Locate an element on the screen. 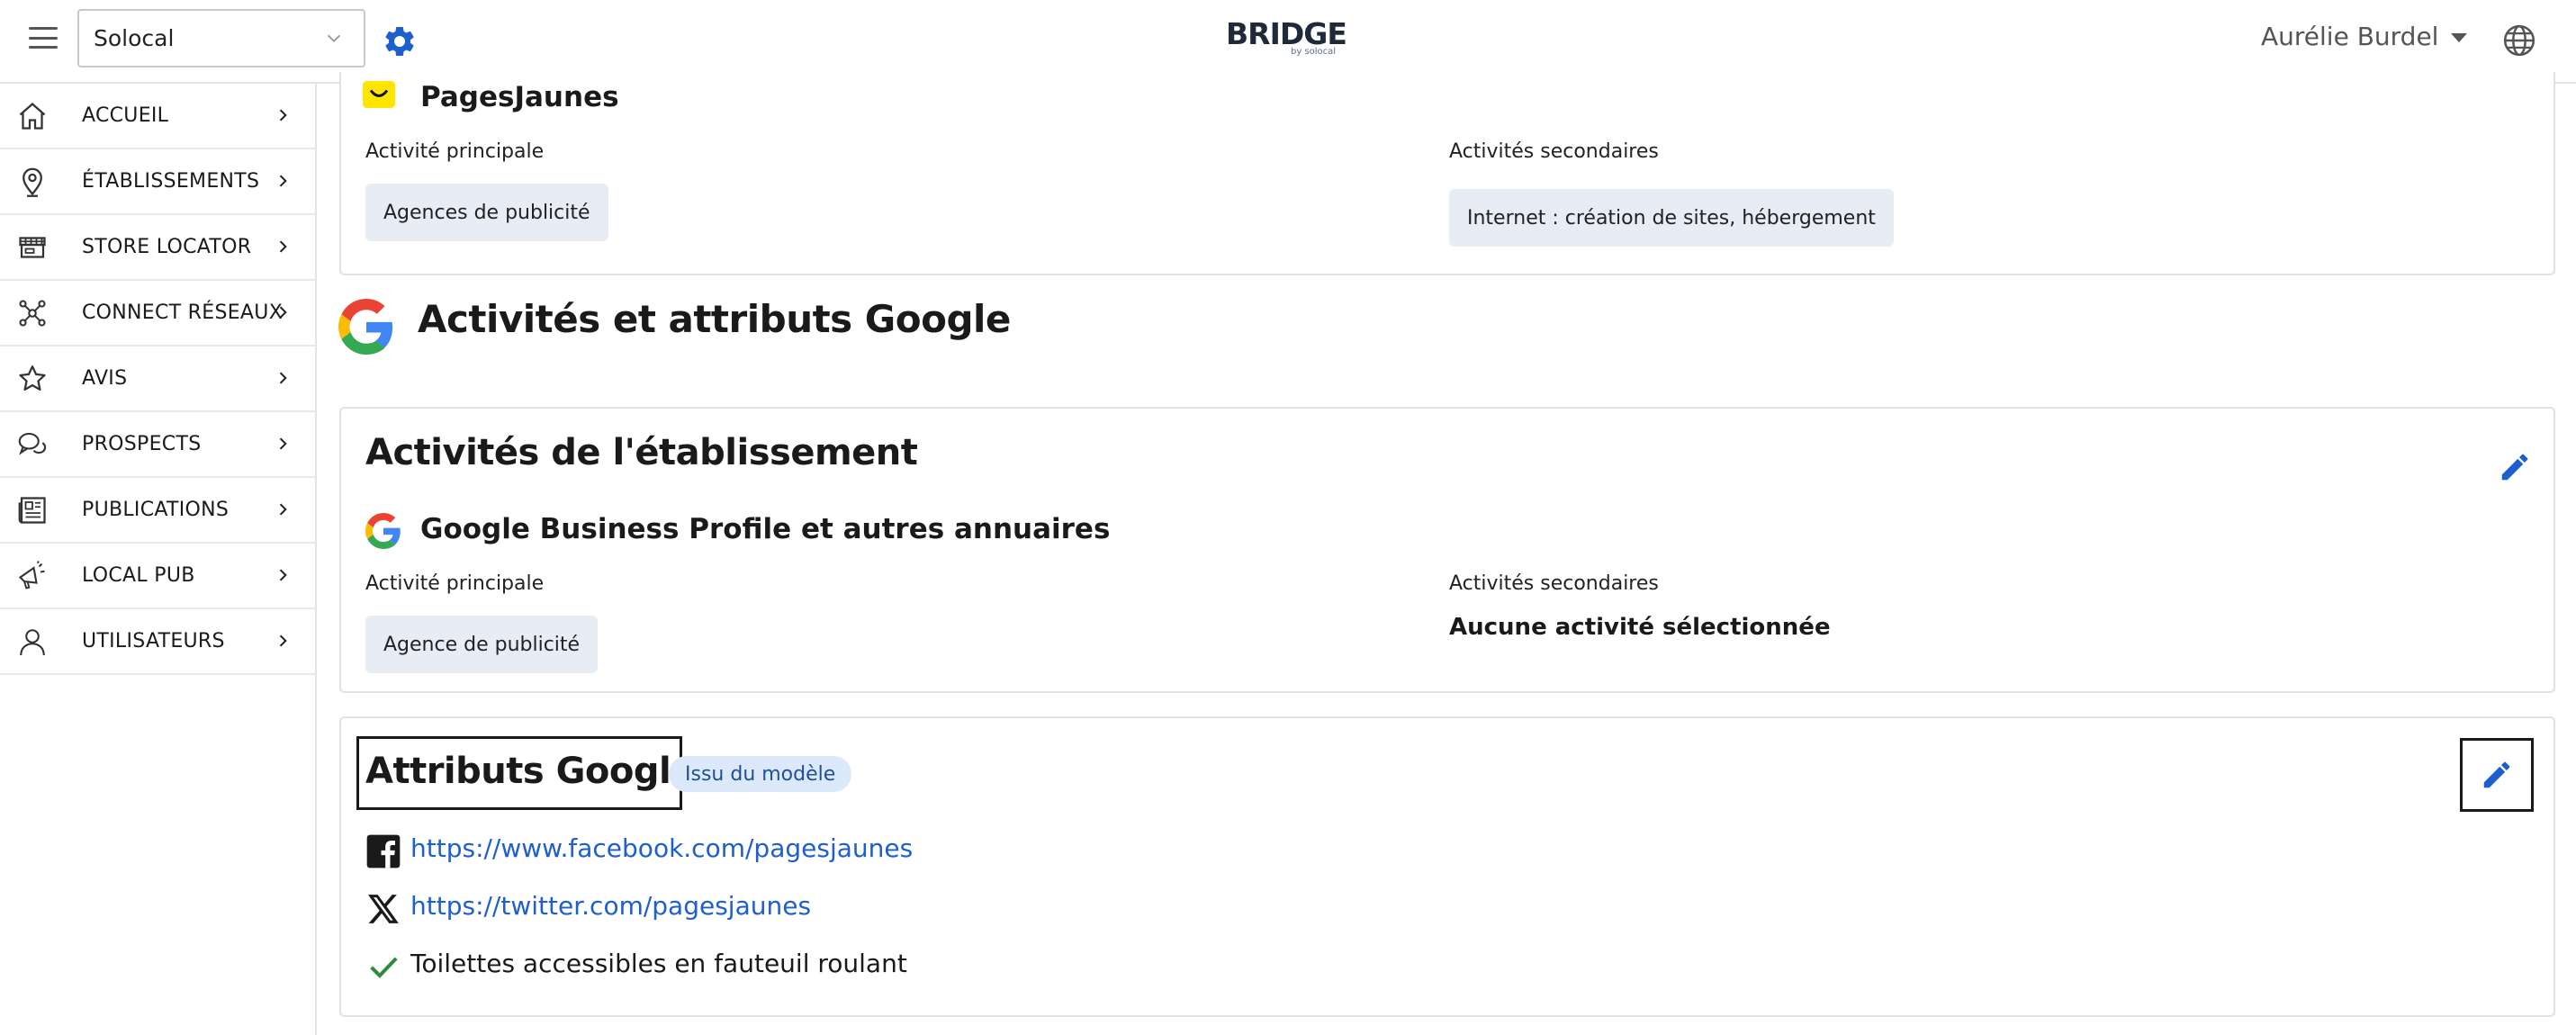  sidebar-item-utilisateurs: UTILISATEURS is located at coordinates (157, 642).